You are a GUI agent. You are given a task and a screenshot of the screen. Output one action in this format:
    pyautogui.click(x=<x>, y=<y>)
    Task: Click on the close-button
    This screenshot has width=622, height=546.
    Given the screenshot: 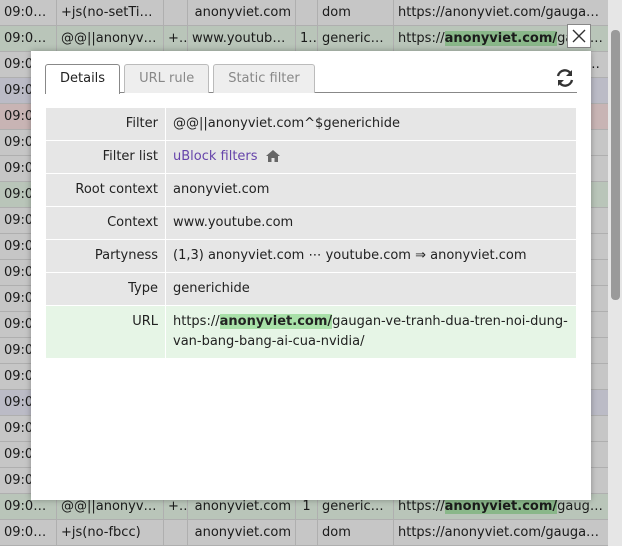 What is the action you would take?
    pyautogui.click(x=579, y=36)
    